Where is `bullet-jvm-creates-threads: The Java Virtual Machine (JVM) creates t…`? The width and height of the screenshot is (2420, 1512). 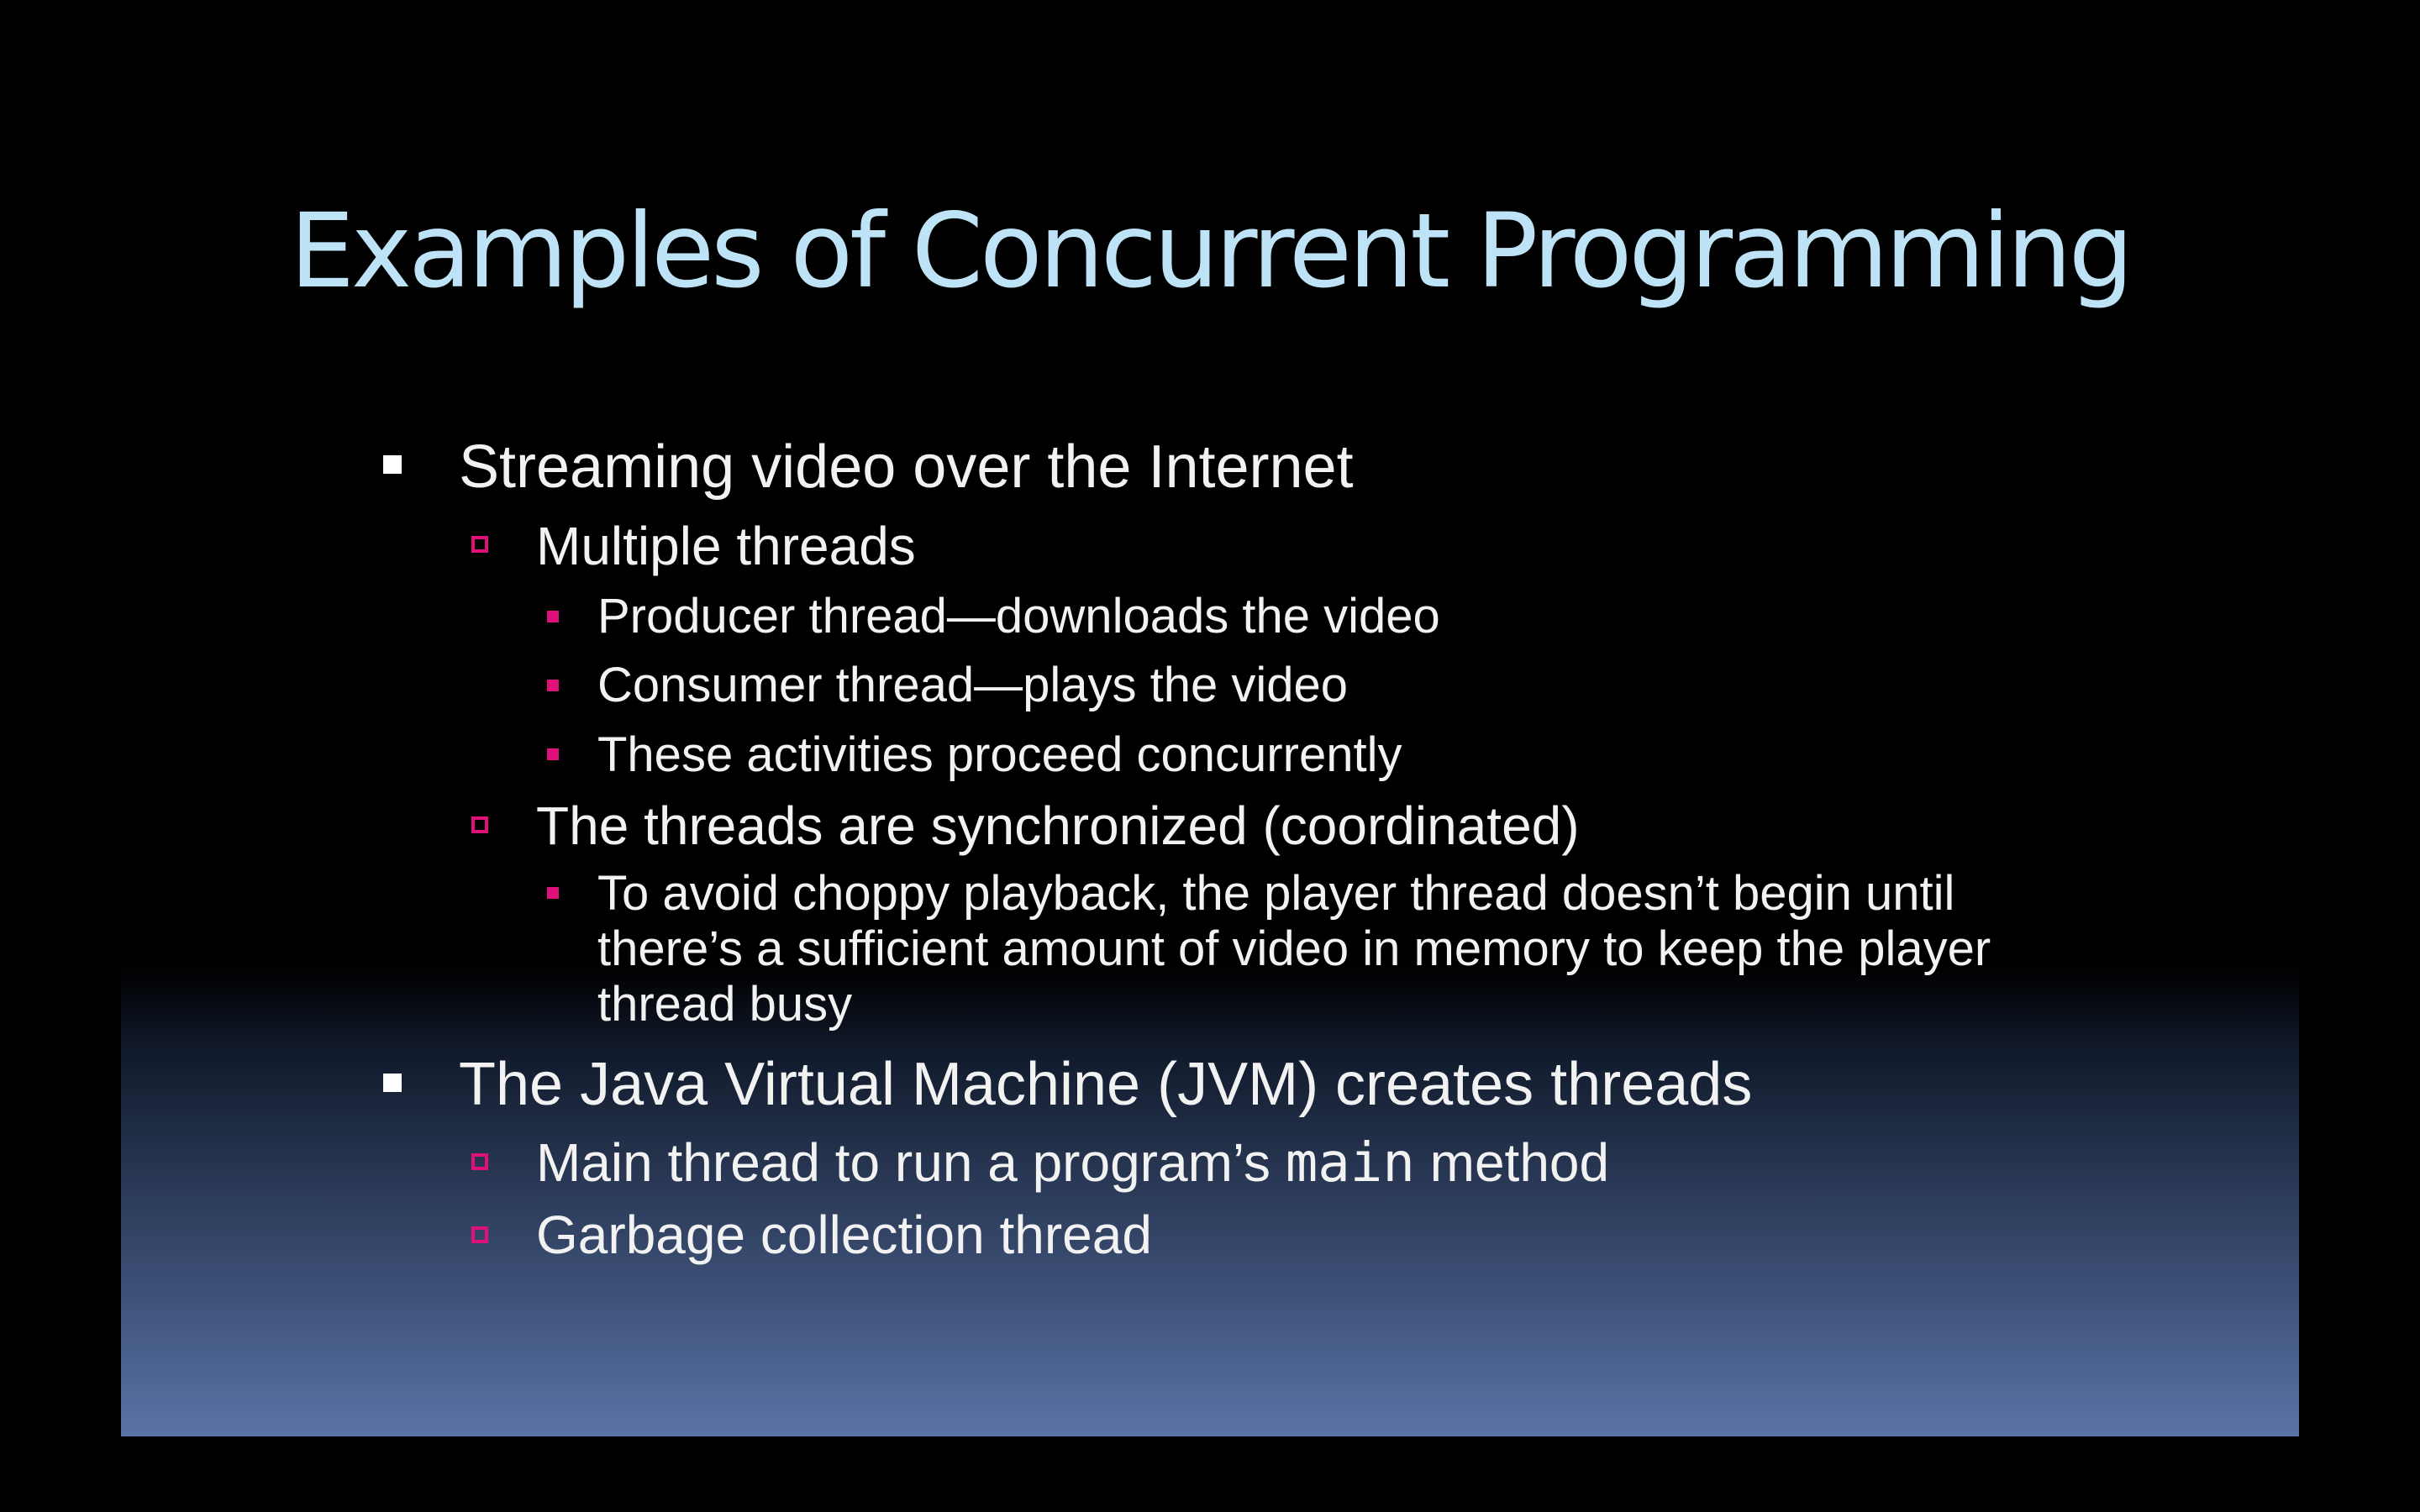
bullet-jvm-creates-threads: The Java Virtual Machine (JVM) creates t… is located at coordinates (1106, 1084).